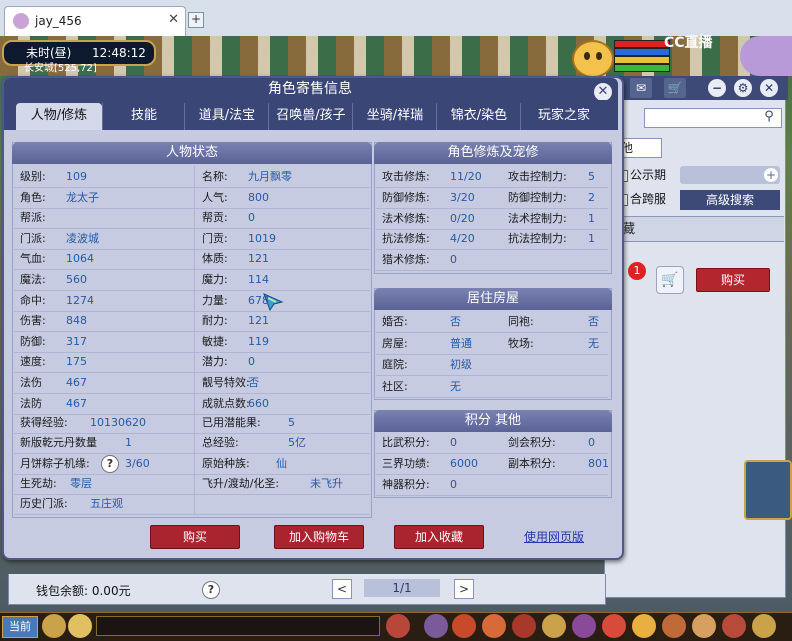 Image resolution: width=792 pixels, height=641 pixels. Describe the element at coordinates (395, 364) in the screenshot. I see `section-label: 庭院:` at that location.